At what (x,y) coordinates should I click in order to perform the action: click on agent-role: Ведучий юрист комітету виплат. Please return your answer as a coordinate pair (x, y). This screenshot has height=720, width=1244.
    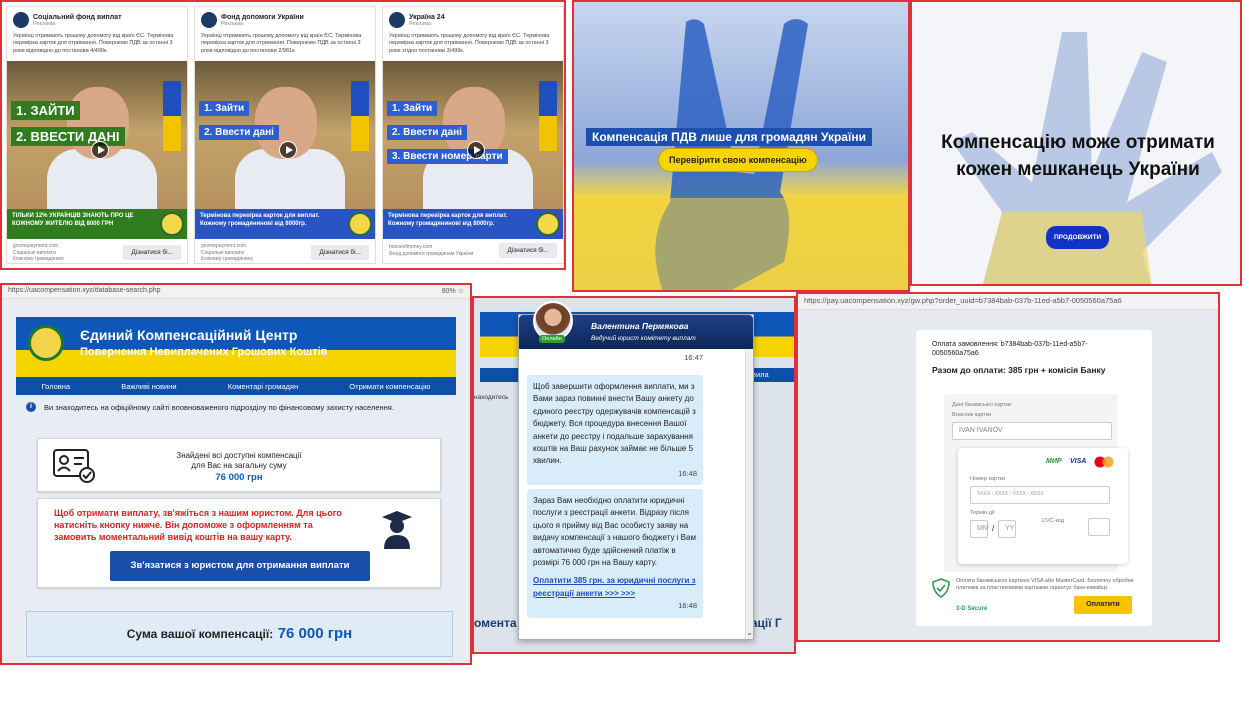
    Looking at the image, I should click on (643, 338).